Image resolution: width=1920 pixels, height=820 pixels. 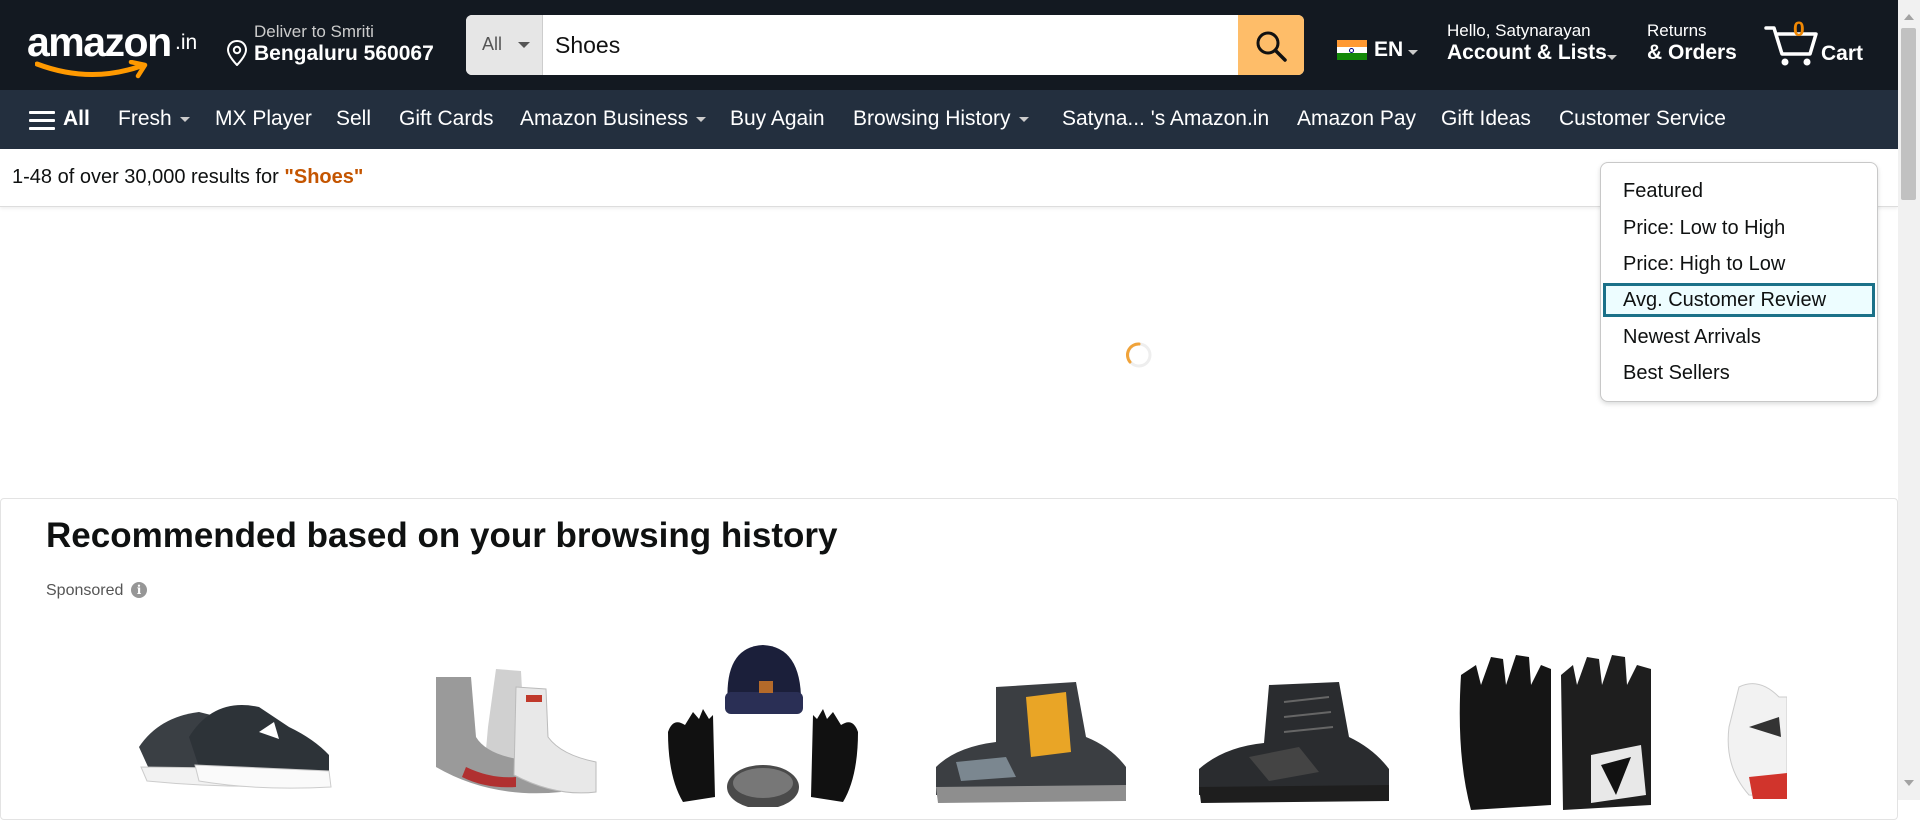 What do you see at coordinates (1519, 30) in the screenshot?
I see `account-greeting: Hello, Satynarayan` at bounding box center [1519, 30].